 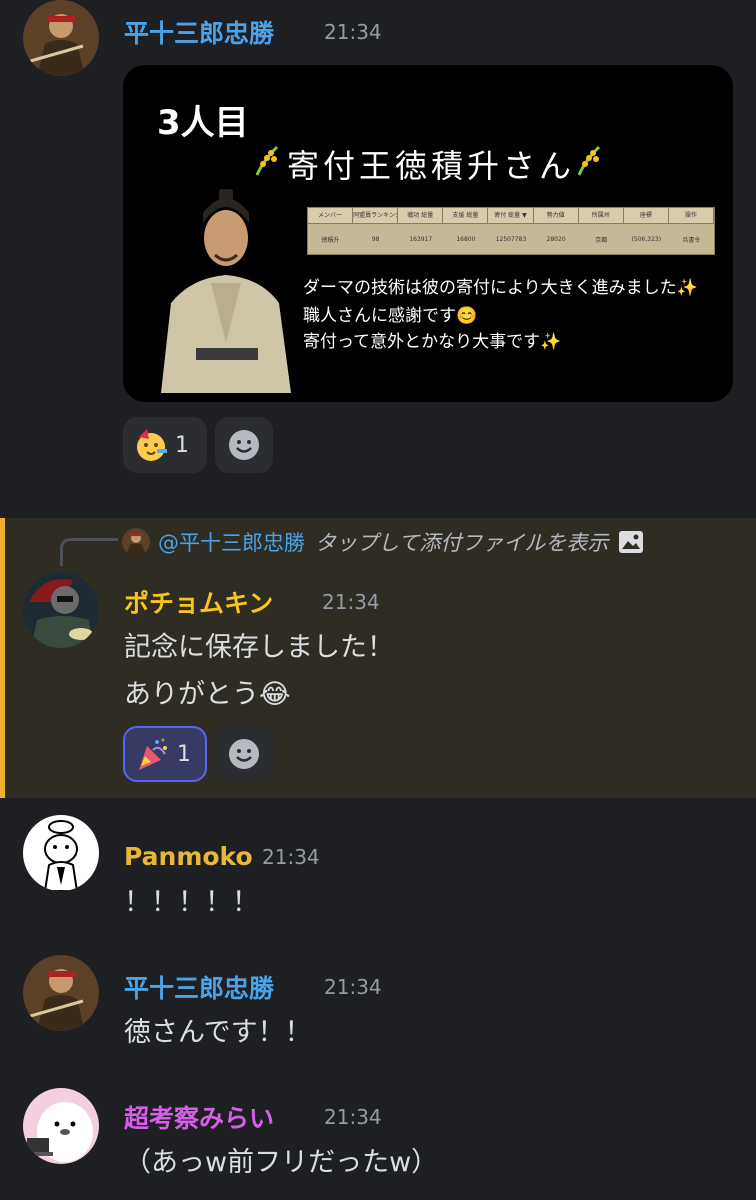 What do you see at coordinates (646, 239) in the screenshot?
I see `table-cell: (506,323)` at bounding box center [646, 239].